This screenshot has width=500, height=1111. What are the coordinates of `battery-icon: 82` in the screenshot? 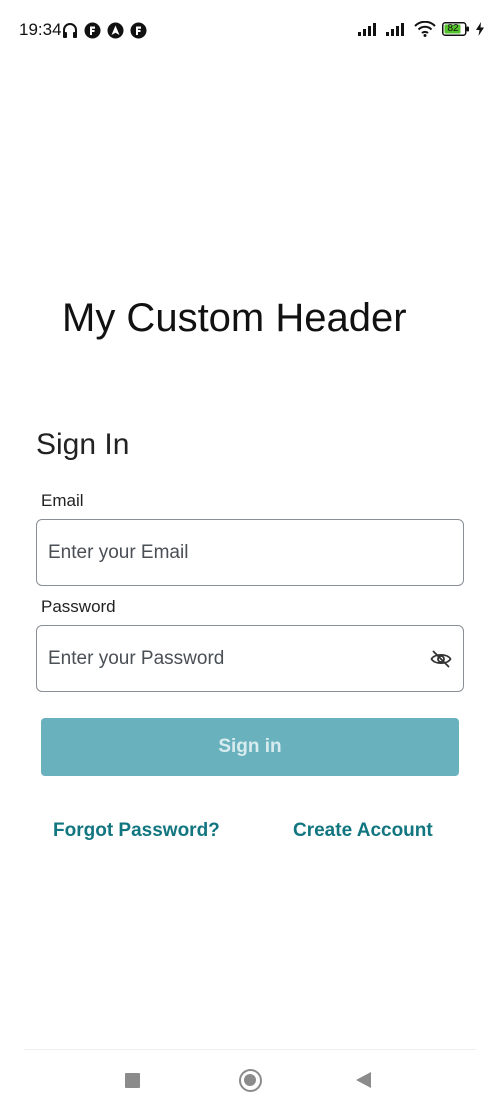 It's located at (456, 29).